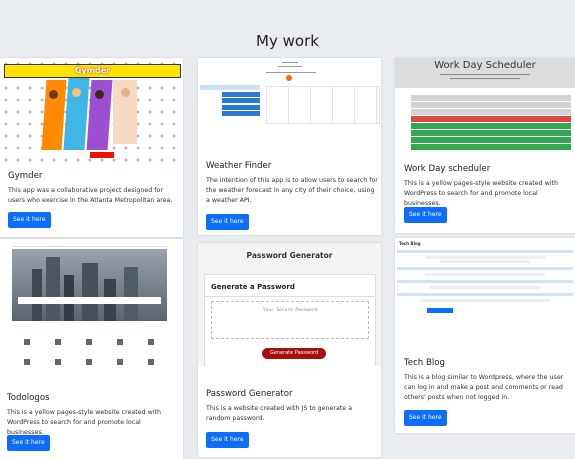  I want to click on weather-city-list, so click(230, 104).